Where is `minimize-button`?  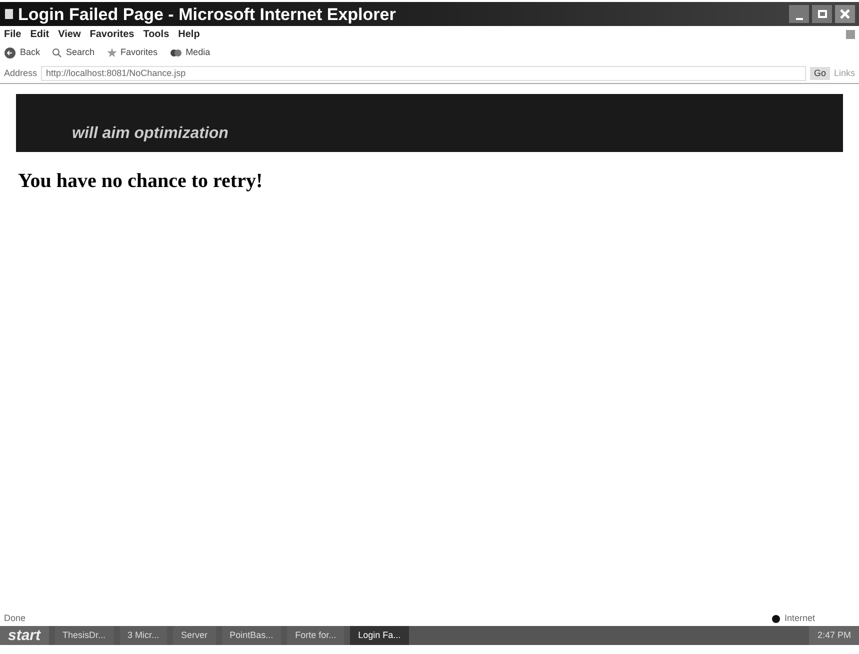 minimize-button is located at coordinates (799, 14).